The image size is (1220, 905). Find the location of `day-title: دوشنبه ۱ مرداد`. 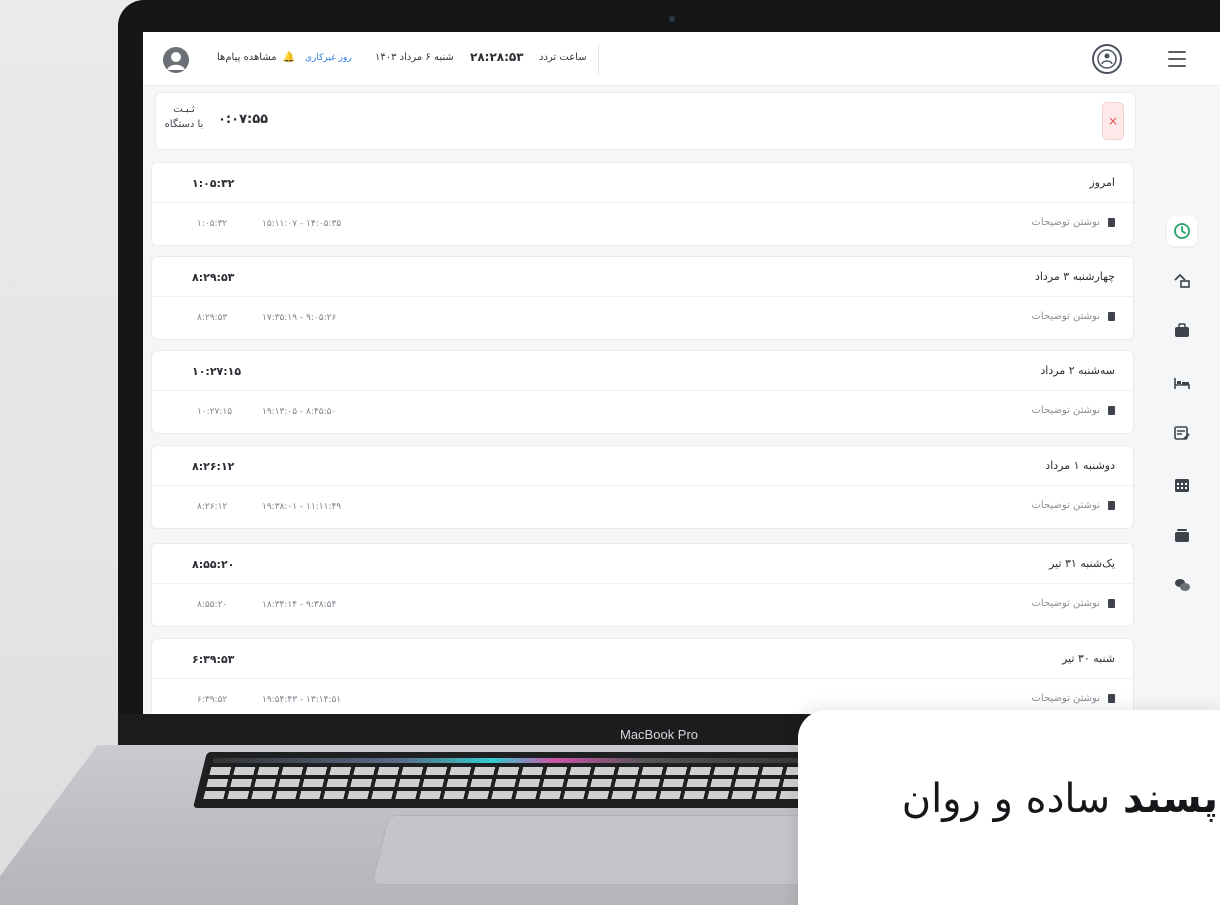

day-title: دوشنبه ۱ مرداد is located at coordinates (1080, 465).